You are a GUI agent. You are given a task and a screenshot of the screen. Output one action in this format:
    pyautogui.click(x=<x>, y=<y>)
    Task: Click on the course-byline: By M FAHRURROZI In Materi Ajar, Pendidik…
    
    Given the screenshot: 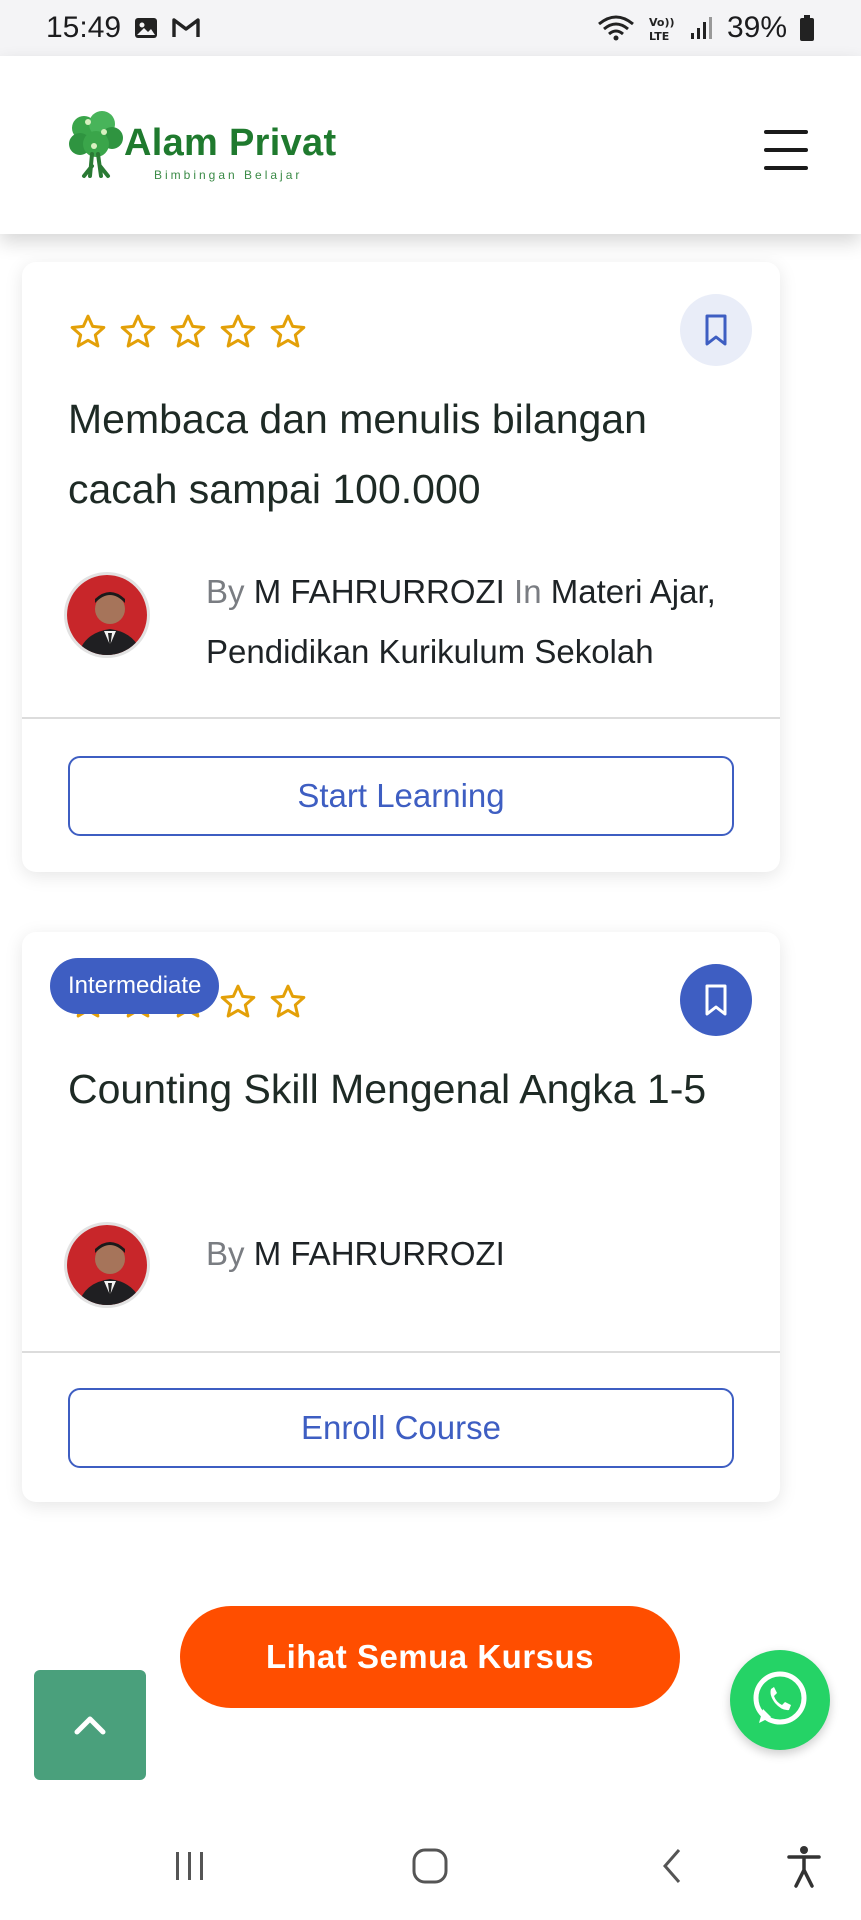 What is the action you would take?
    pyautogui.click(x=478, y=622)
    